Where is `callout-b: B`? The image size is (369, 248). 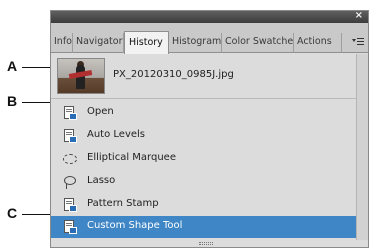 callout-b: B is located at coordinates (12, 101).